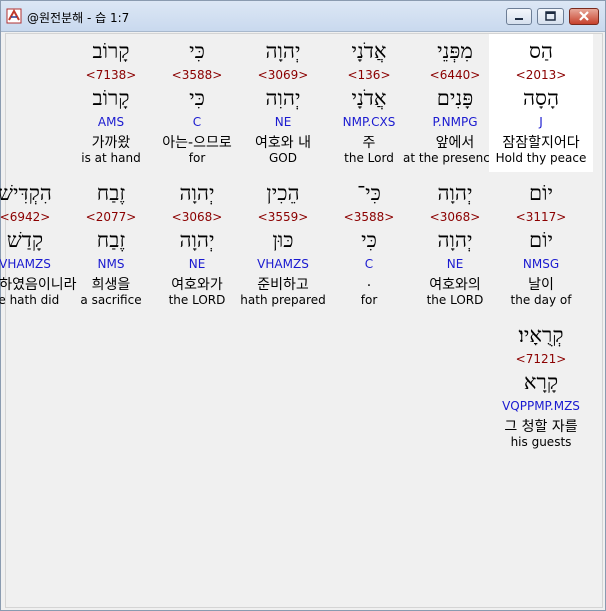  I want to click on maximize-icon, so click(550, 16).